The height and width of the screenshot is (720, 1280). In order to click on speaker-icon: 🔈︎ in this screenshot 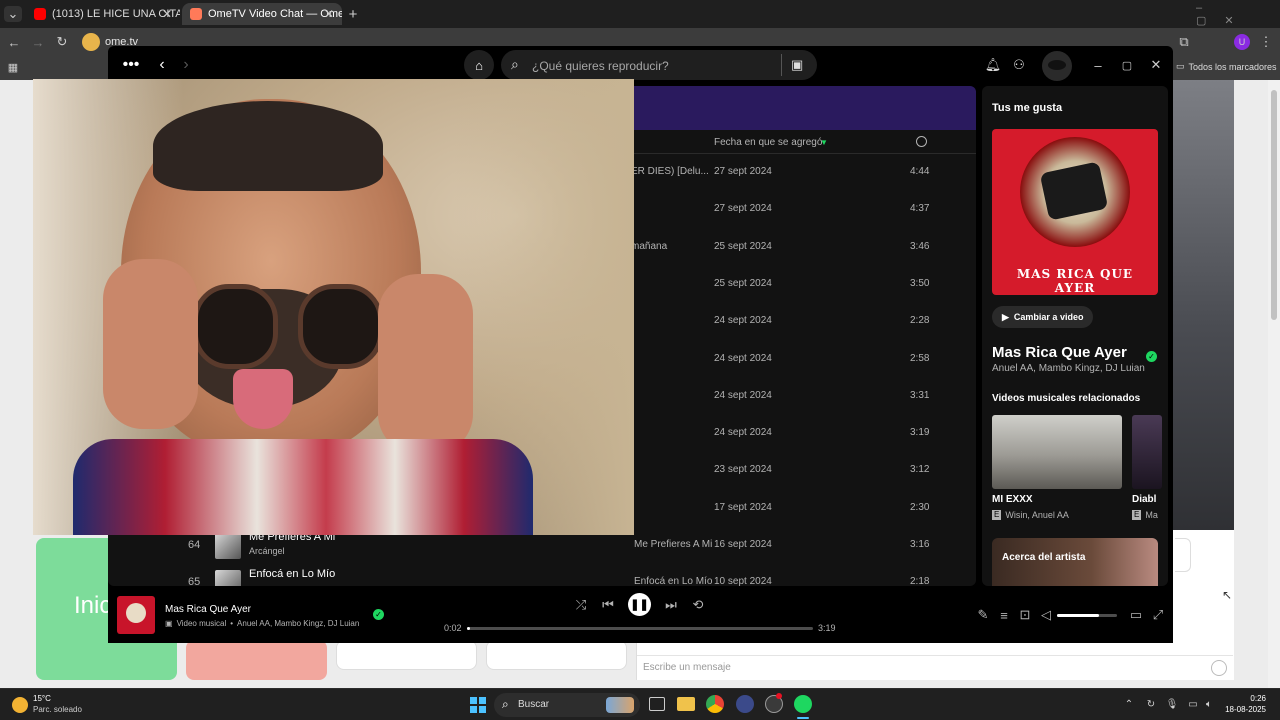, I will do `click(1209, 704)`.